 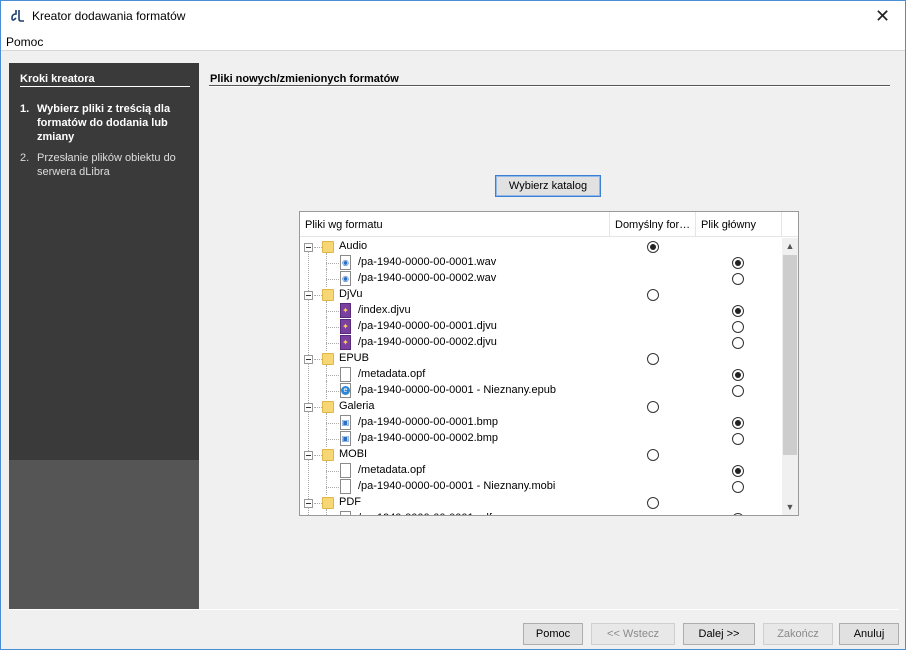 I want to click on scrollbar-thumb, so click(x=790, y=355).